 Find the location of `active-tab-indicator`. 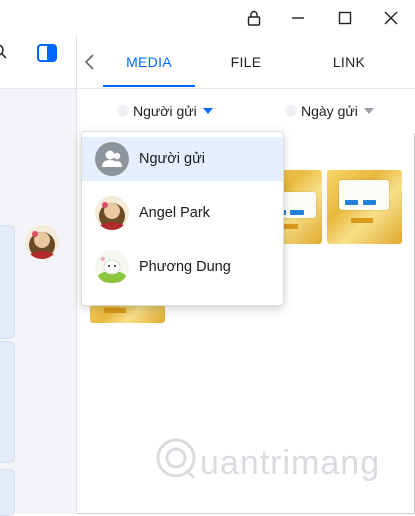

active-tab-indicator is located at coordinates (149, 86).